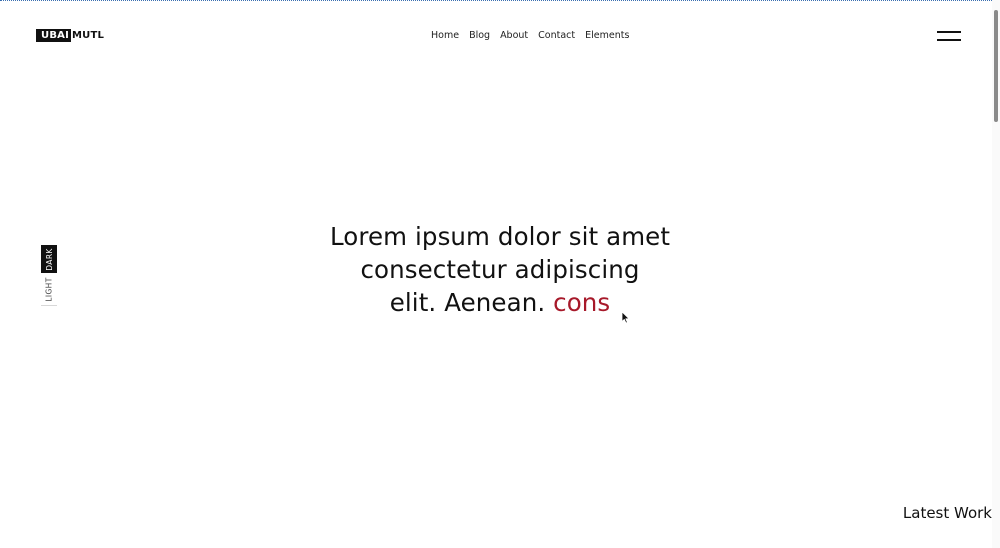 This screenshot has height=548, width=1000. What do you see at coordinates (949, 35) in the screenshot?
I see `hamburger-icon` at bounding box center [949, 35].